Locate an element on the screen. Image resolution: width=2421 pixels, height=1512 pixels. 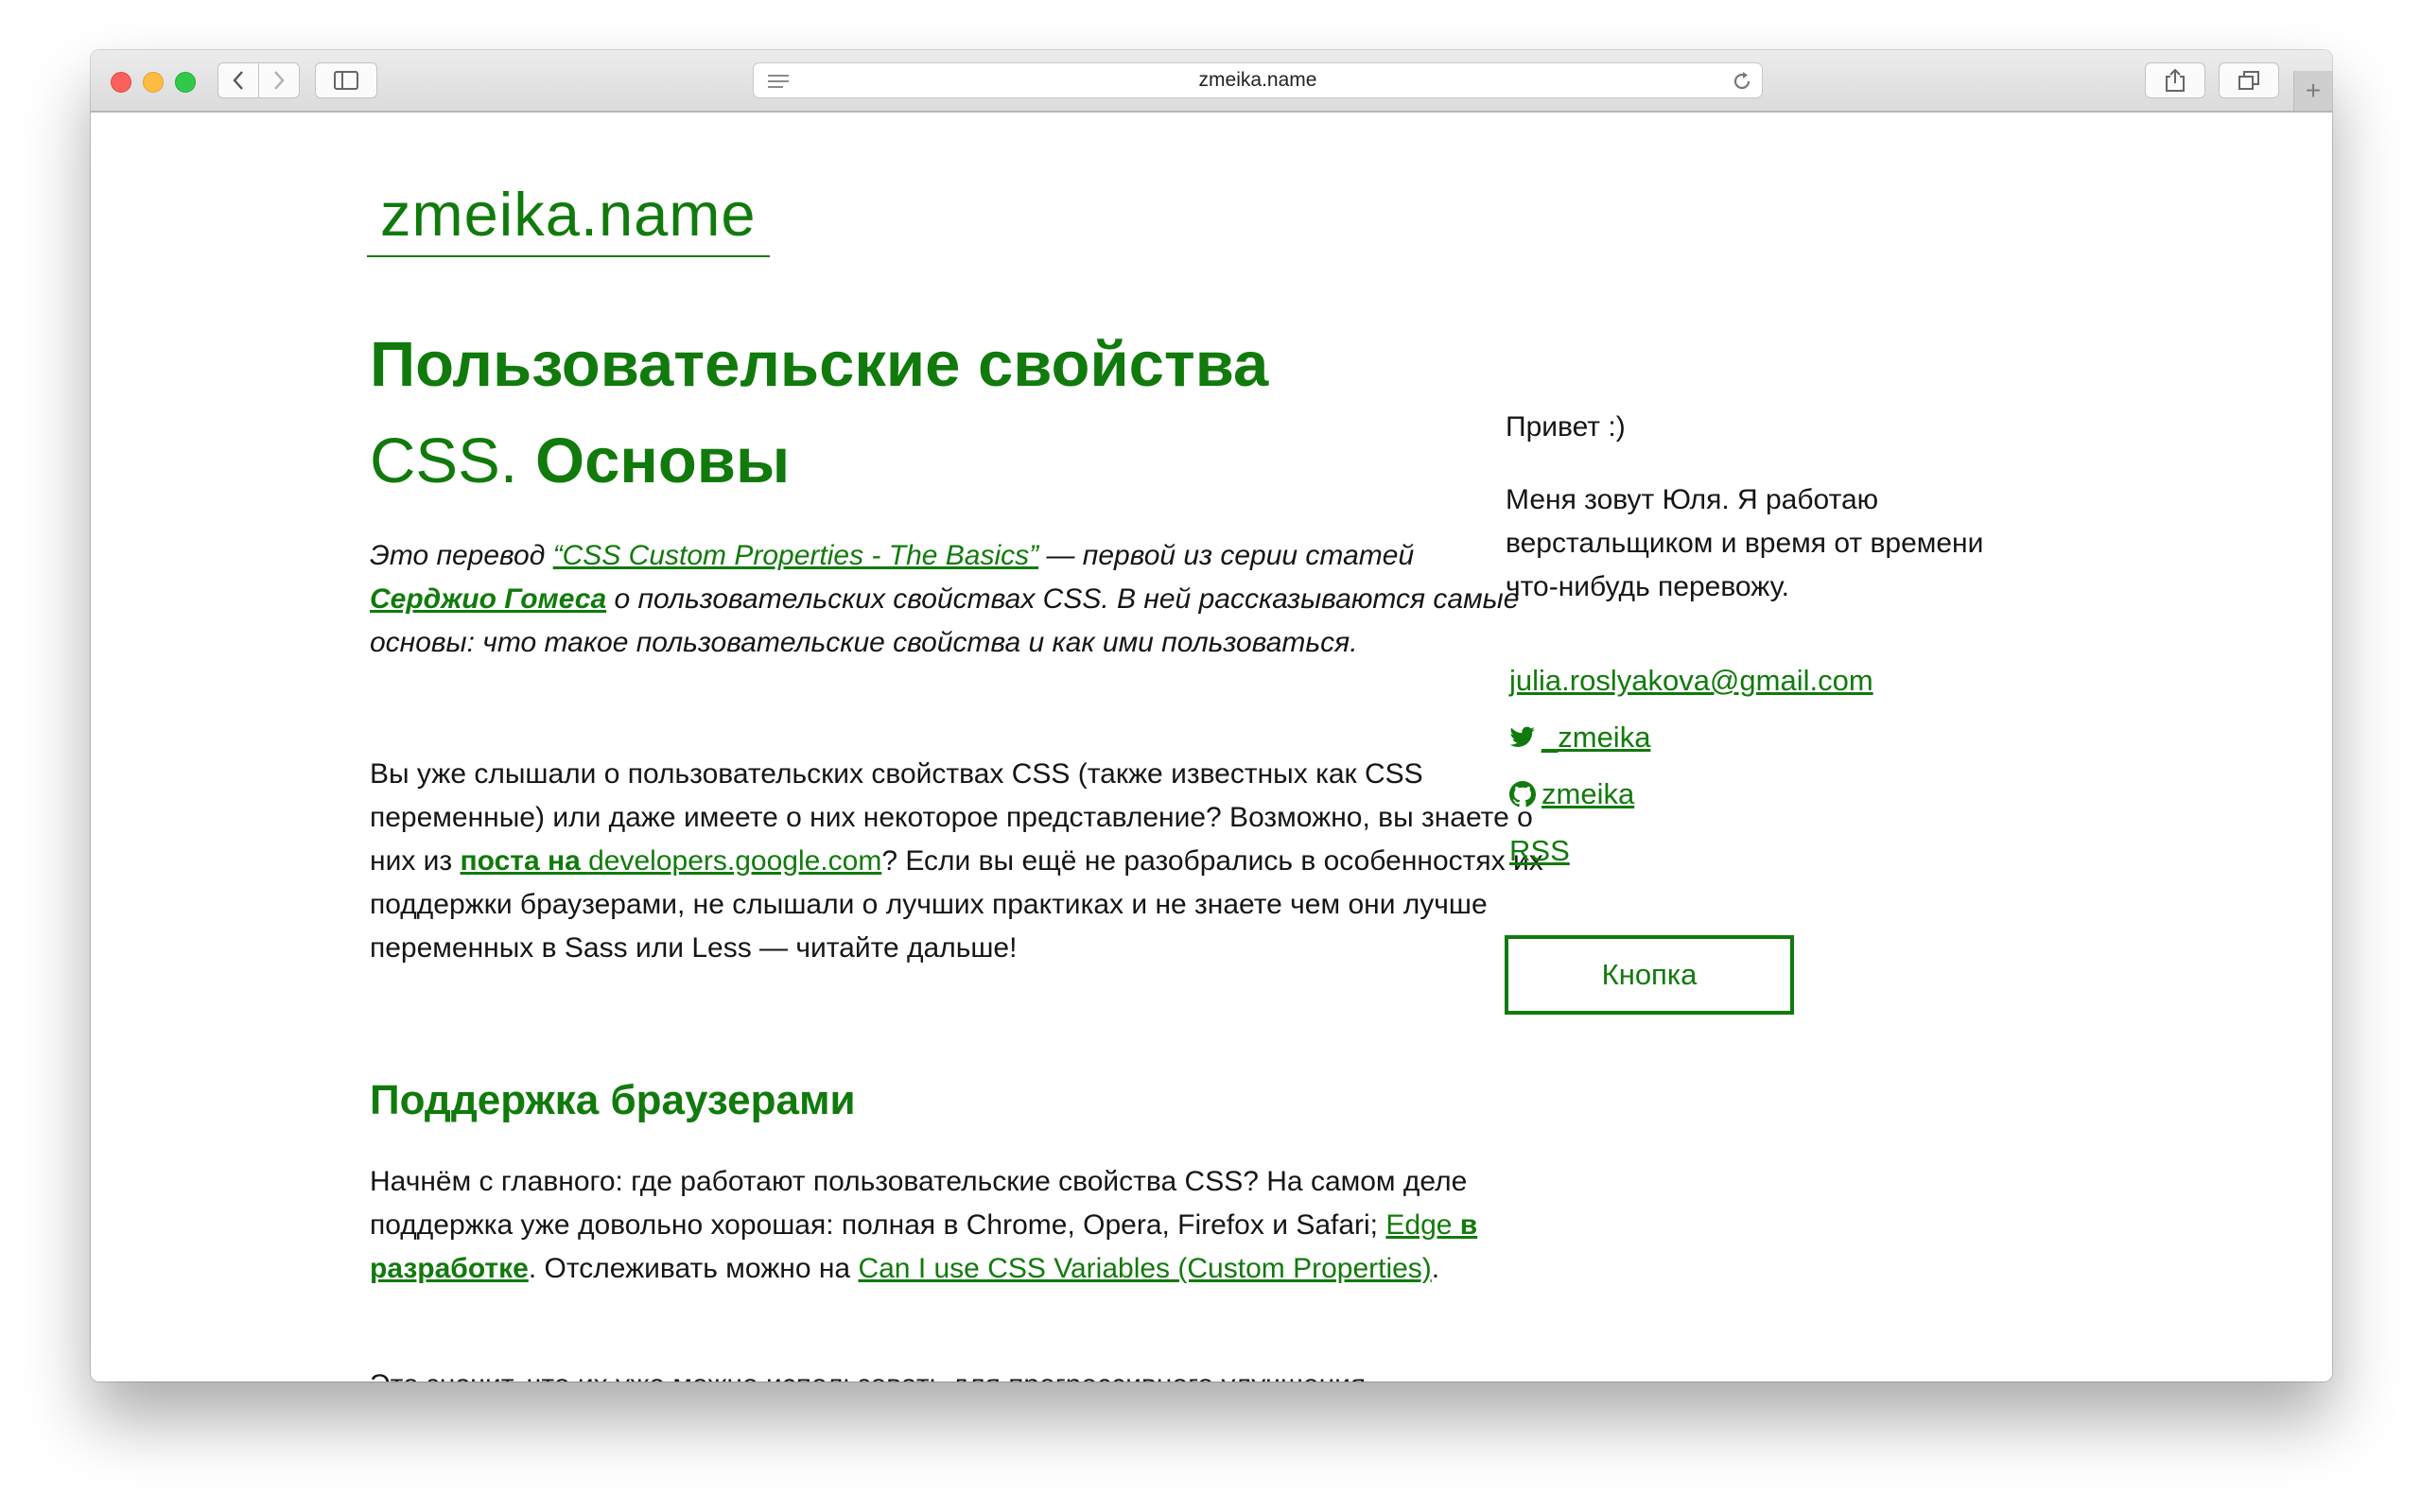
plus-icon: + is located at coordinates (2313, 90).